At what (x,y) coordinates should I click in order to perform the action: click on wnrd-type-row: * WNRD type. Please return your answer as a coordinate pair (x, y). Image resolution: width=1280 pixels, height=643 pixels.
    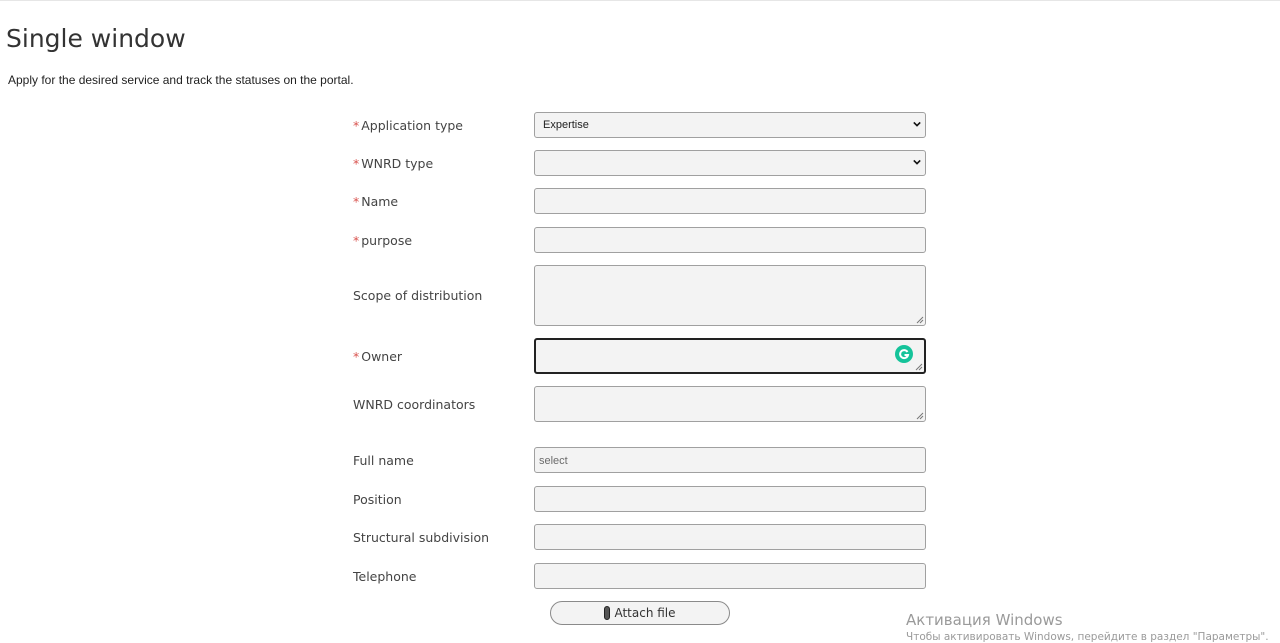
    Looking at the image, I should click on (640, 163).